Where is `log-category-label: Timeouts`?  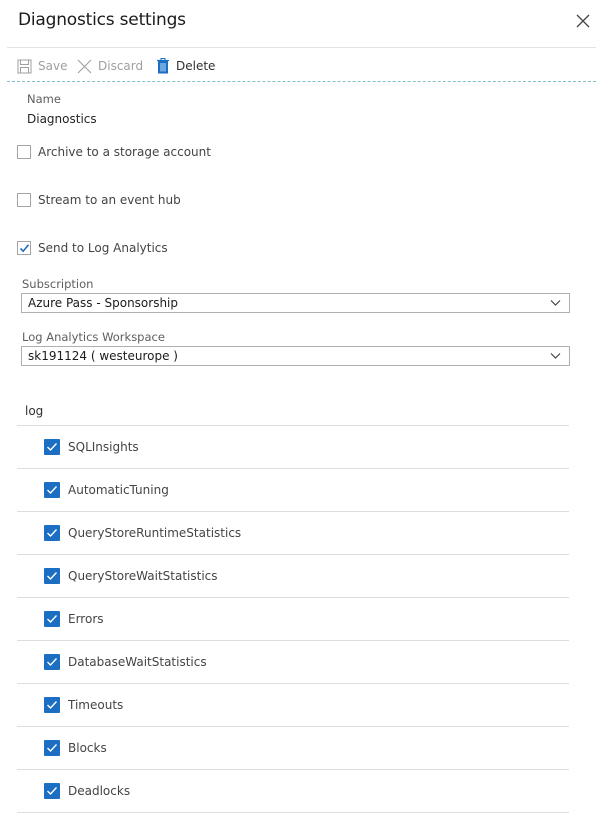 log-category-label: Timeouts is located at coordinates (96, 705).